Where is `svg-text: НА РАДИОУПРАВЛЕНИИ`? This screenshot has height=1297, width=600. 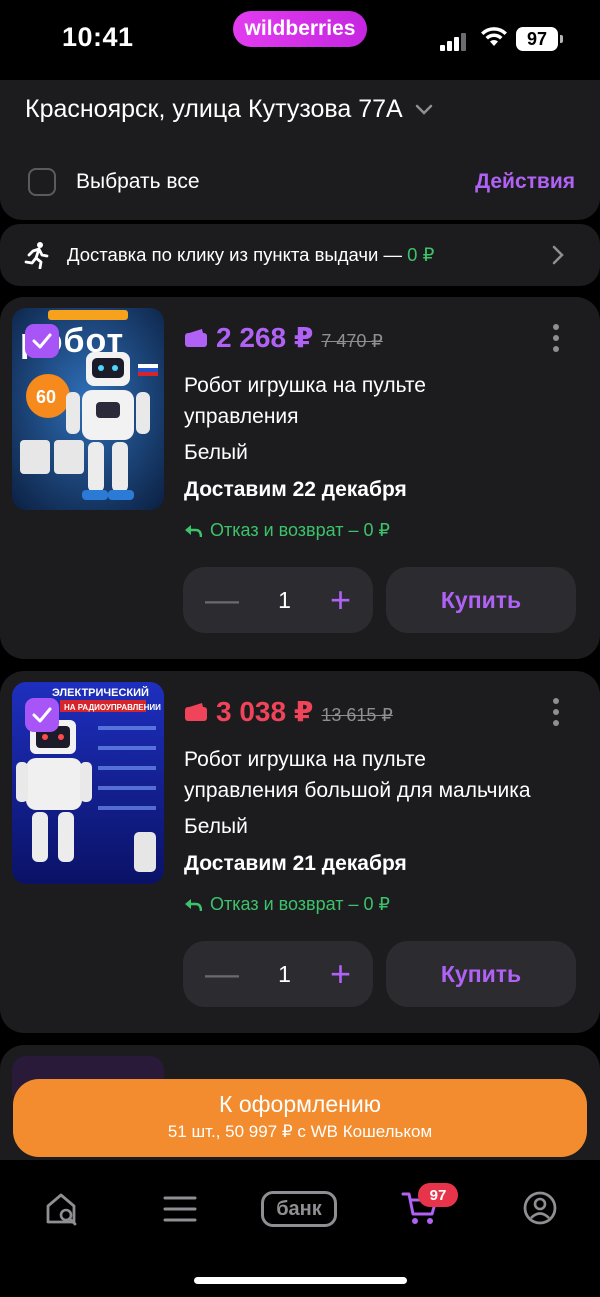 svg-text: НА РАДИОУПРАВЛЕНИИ is located at coordinates (112, 707).